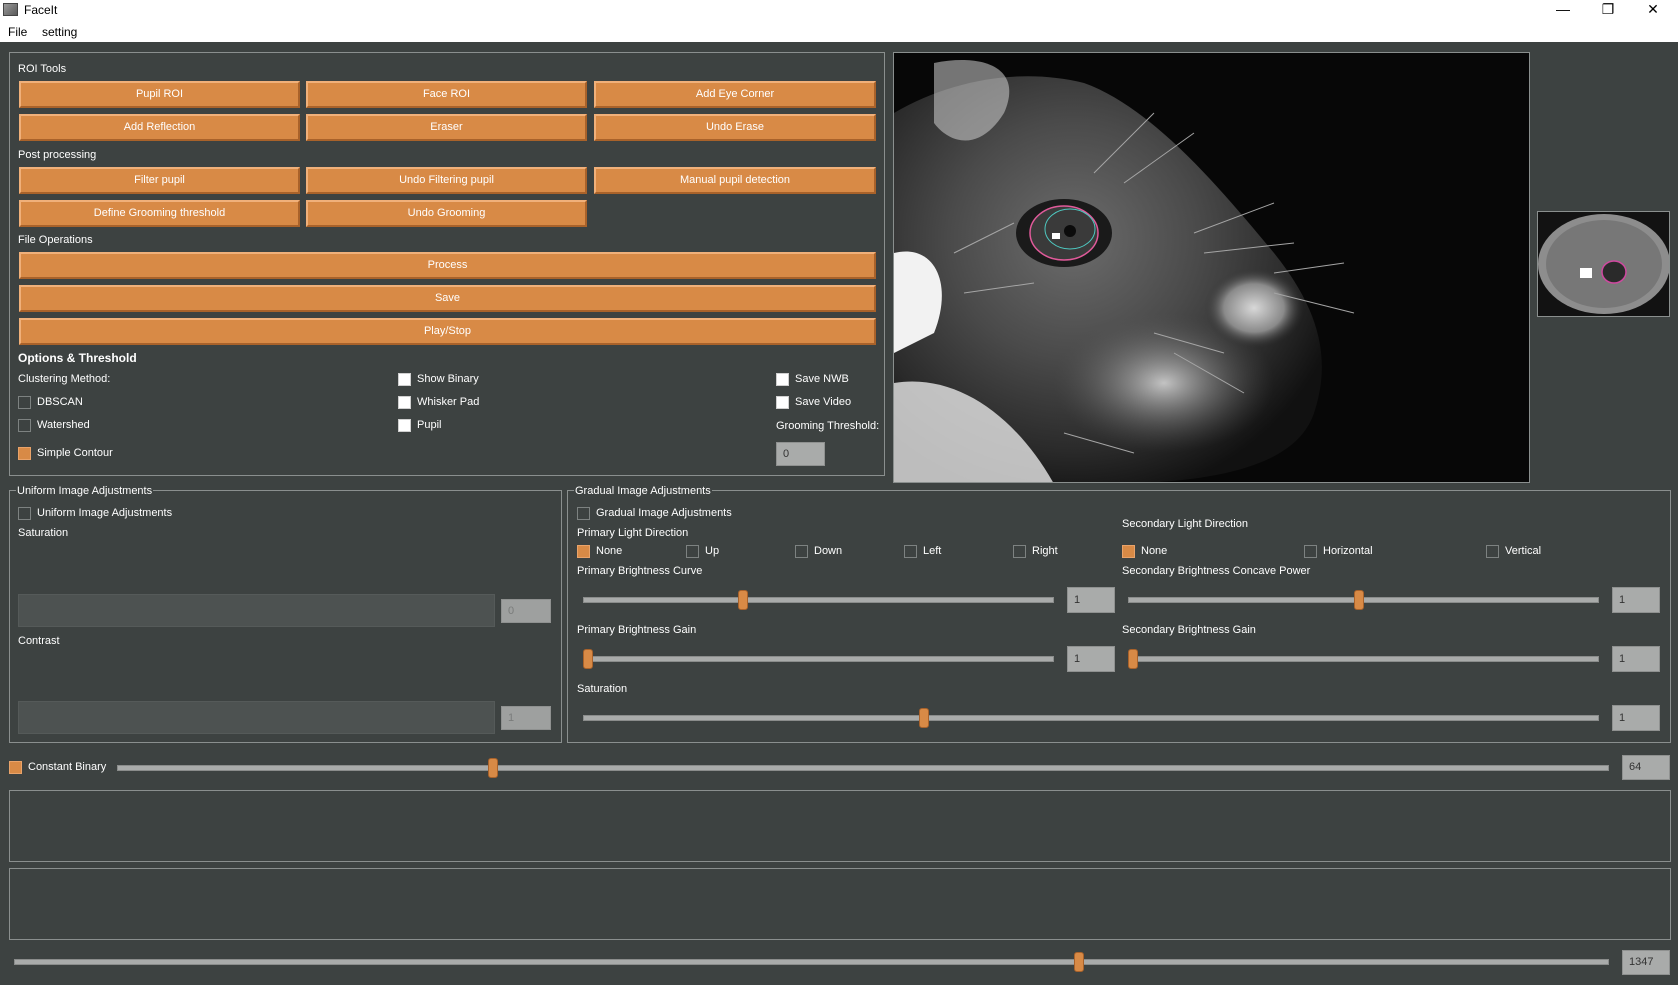  Describe the element at coordinates (85, 491) in the screenshot. I see `uniform-image-adjustments-title: Uniform Image Adjustments` at that location.